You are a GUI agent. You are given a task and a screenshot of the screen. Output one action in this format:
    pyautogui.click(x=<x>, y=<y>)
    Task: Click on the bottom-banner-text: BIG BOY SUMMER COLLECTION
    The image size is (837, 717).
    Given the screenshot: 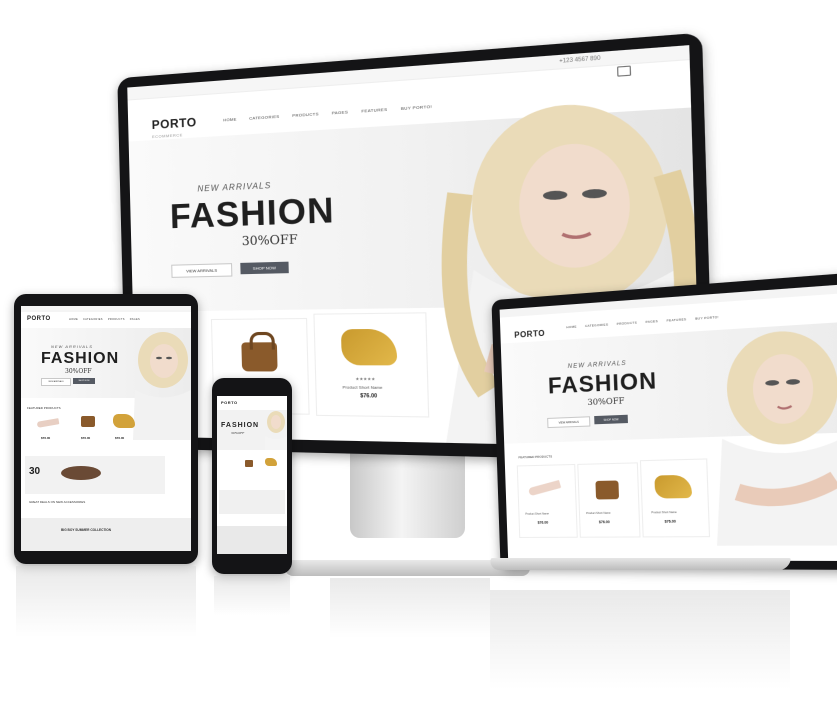 What is the action you would take?
    pyautogui.click(x=86, y=530)
    